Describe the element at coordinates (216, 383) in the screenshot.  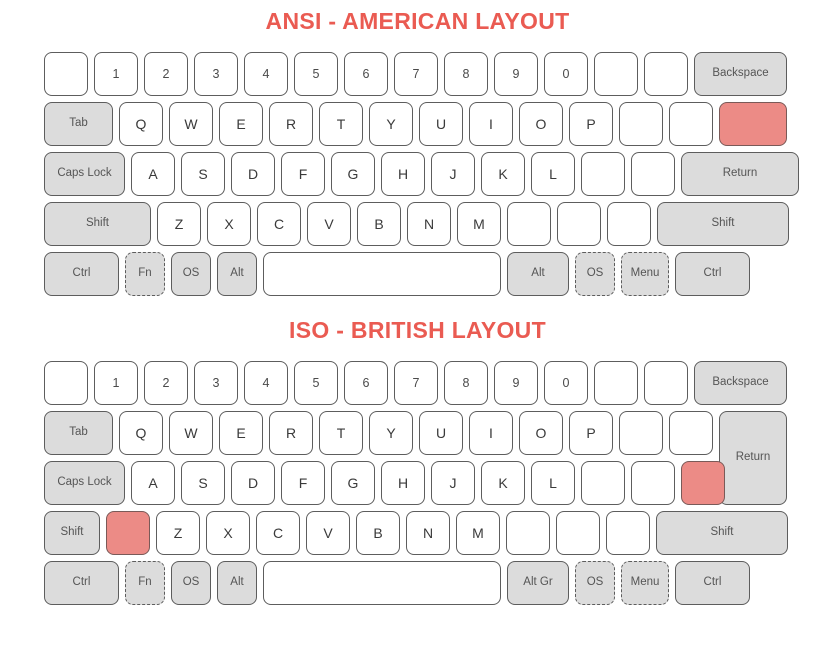
I see `key-iso-3-0-3: 3` at that location.